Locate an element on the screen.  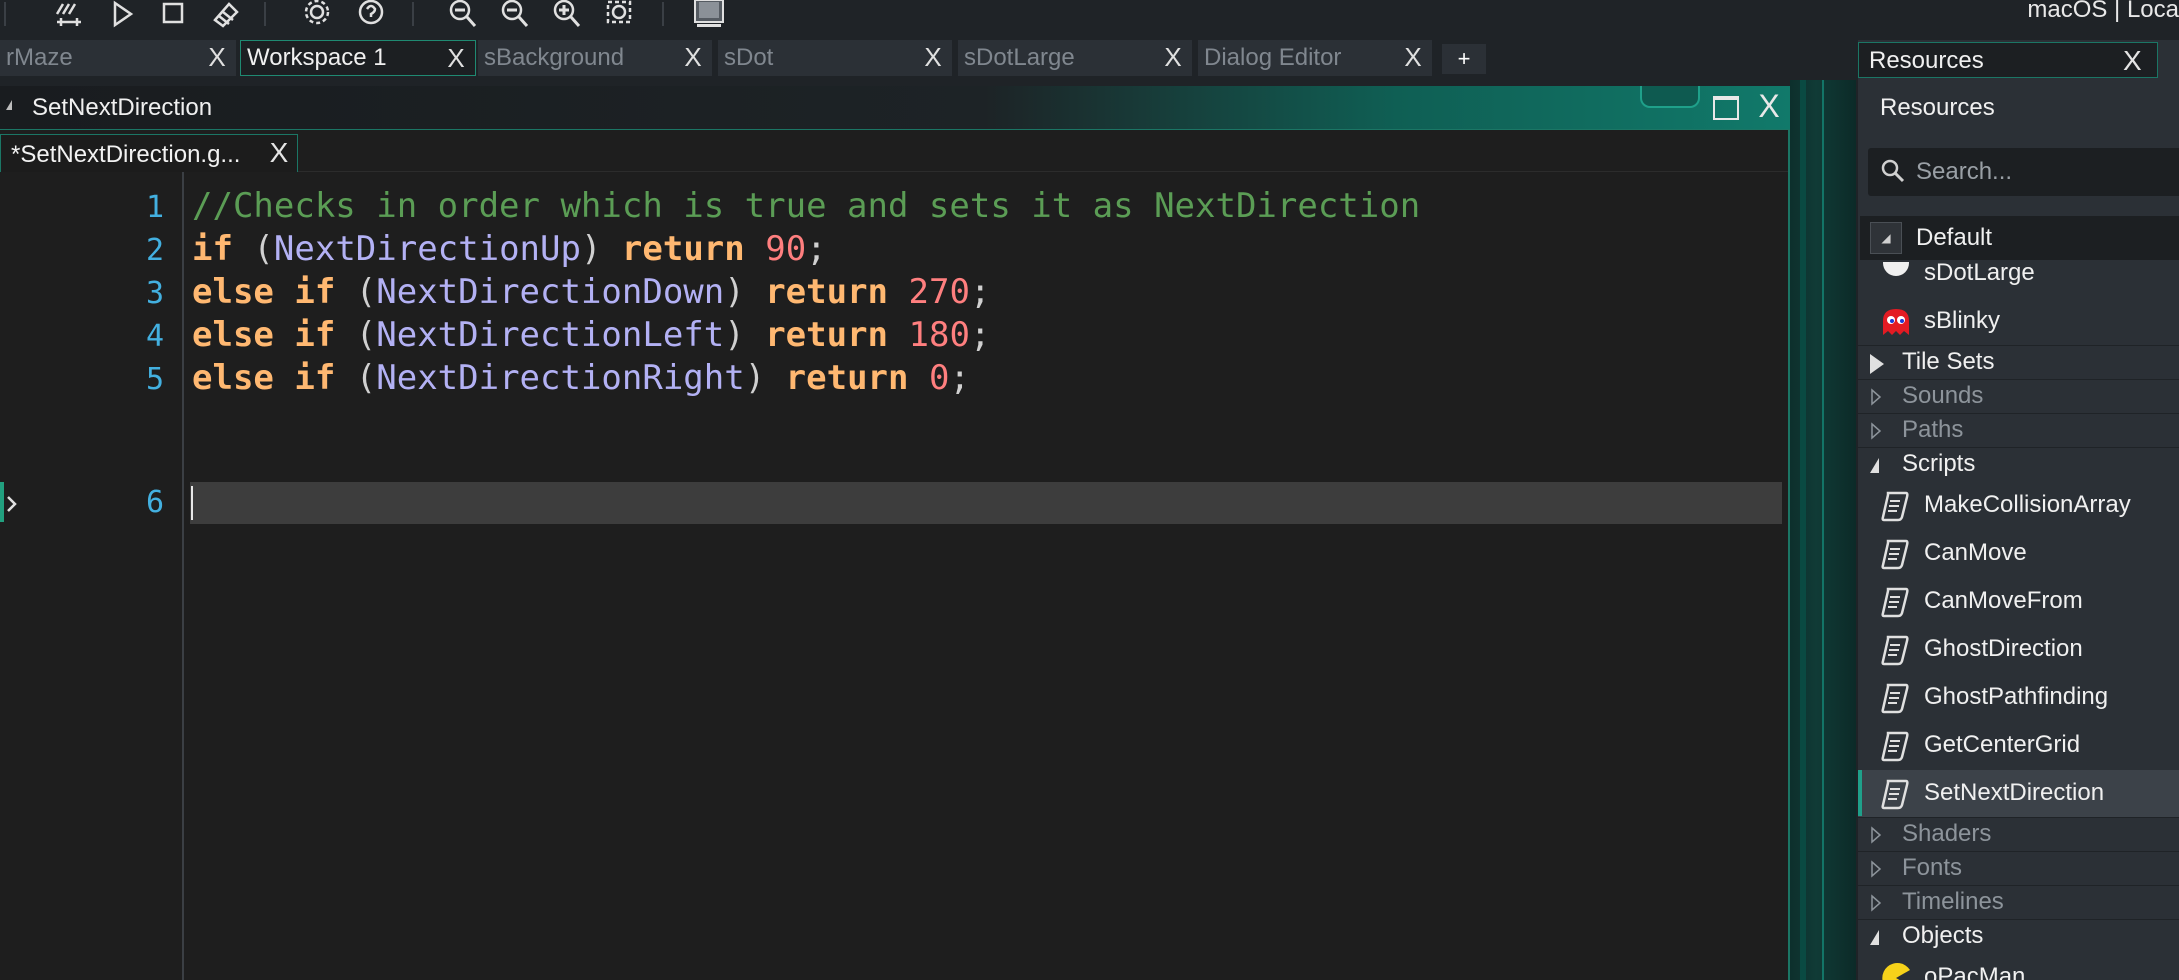
tree-item-getcentergrid: GetCenterGrid is located at coordinates (2018, 746).